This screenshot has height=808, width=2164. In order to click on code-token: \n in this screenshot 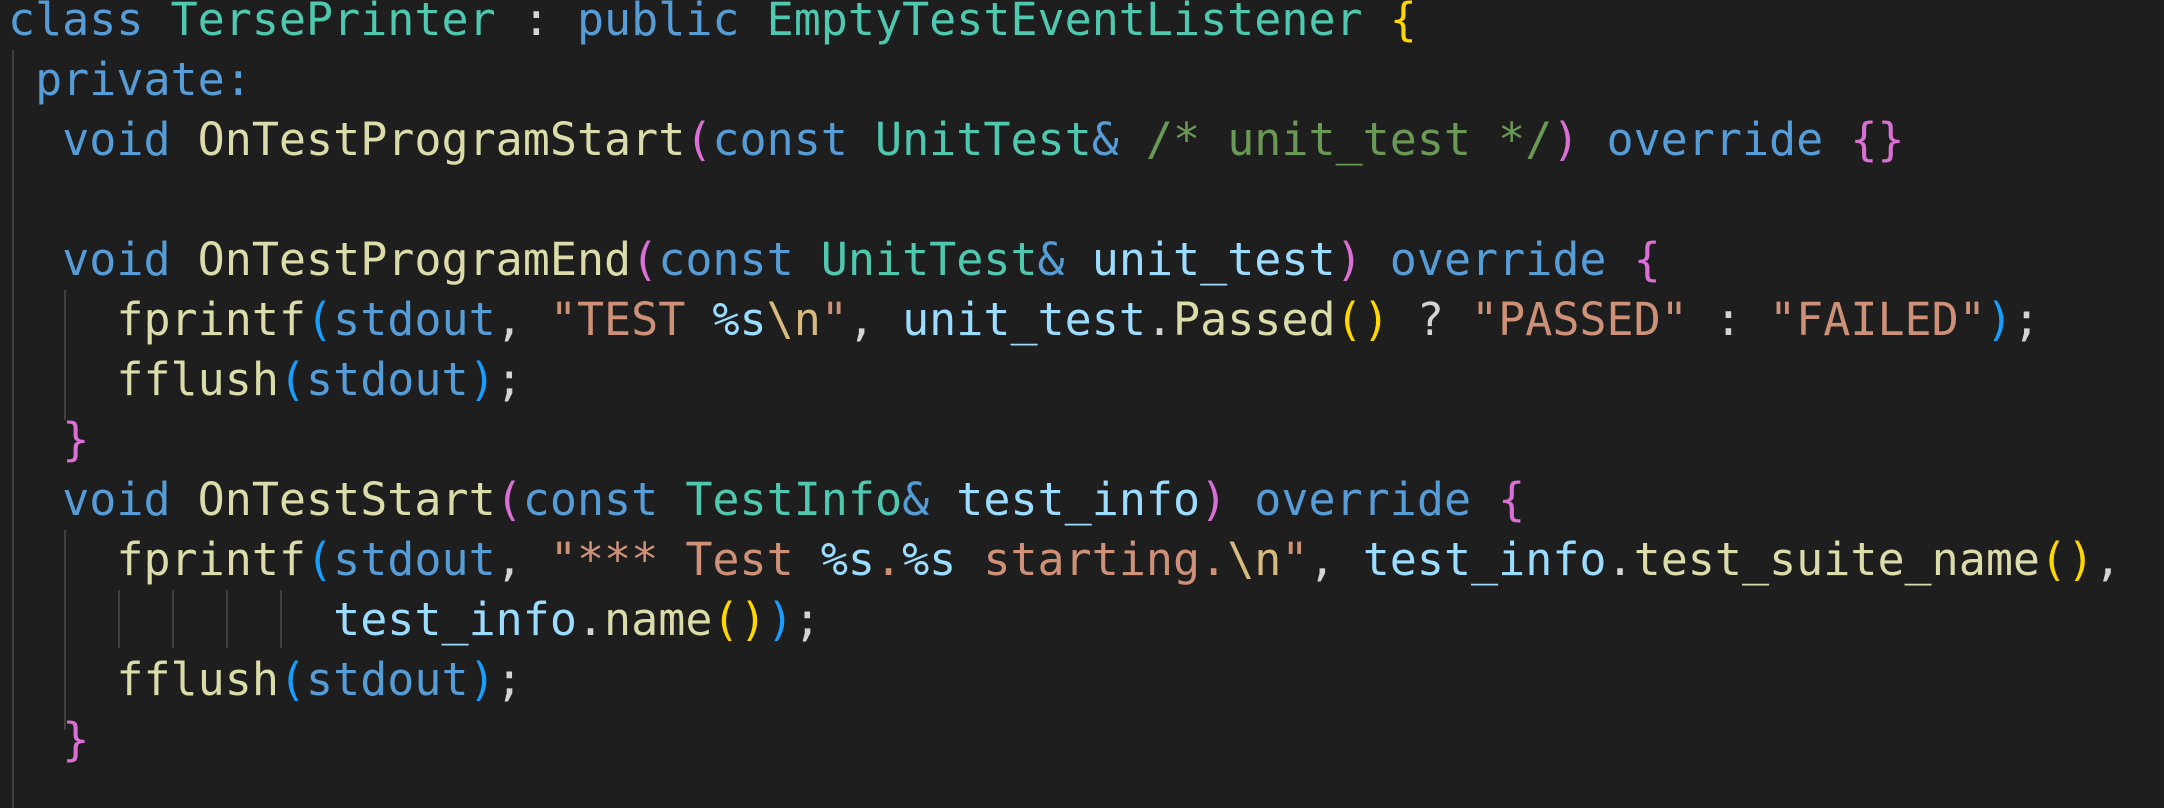, I will do `click(1254, 559)`.